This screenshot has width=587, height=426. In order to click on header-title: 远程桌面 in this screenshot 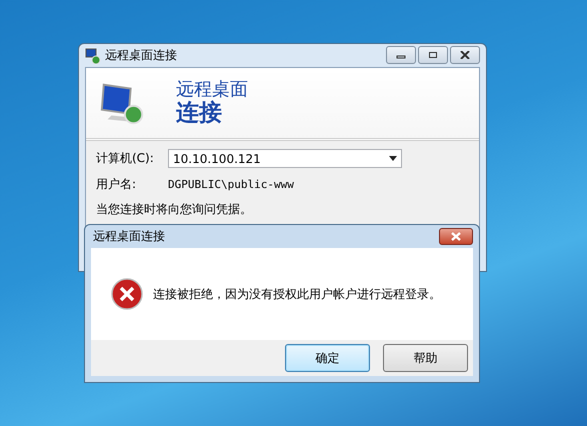, I will do `click(212, 90)`.